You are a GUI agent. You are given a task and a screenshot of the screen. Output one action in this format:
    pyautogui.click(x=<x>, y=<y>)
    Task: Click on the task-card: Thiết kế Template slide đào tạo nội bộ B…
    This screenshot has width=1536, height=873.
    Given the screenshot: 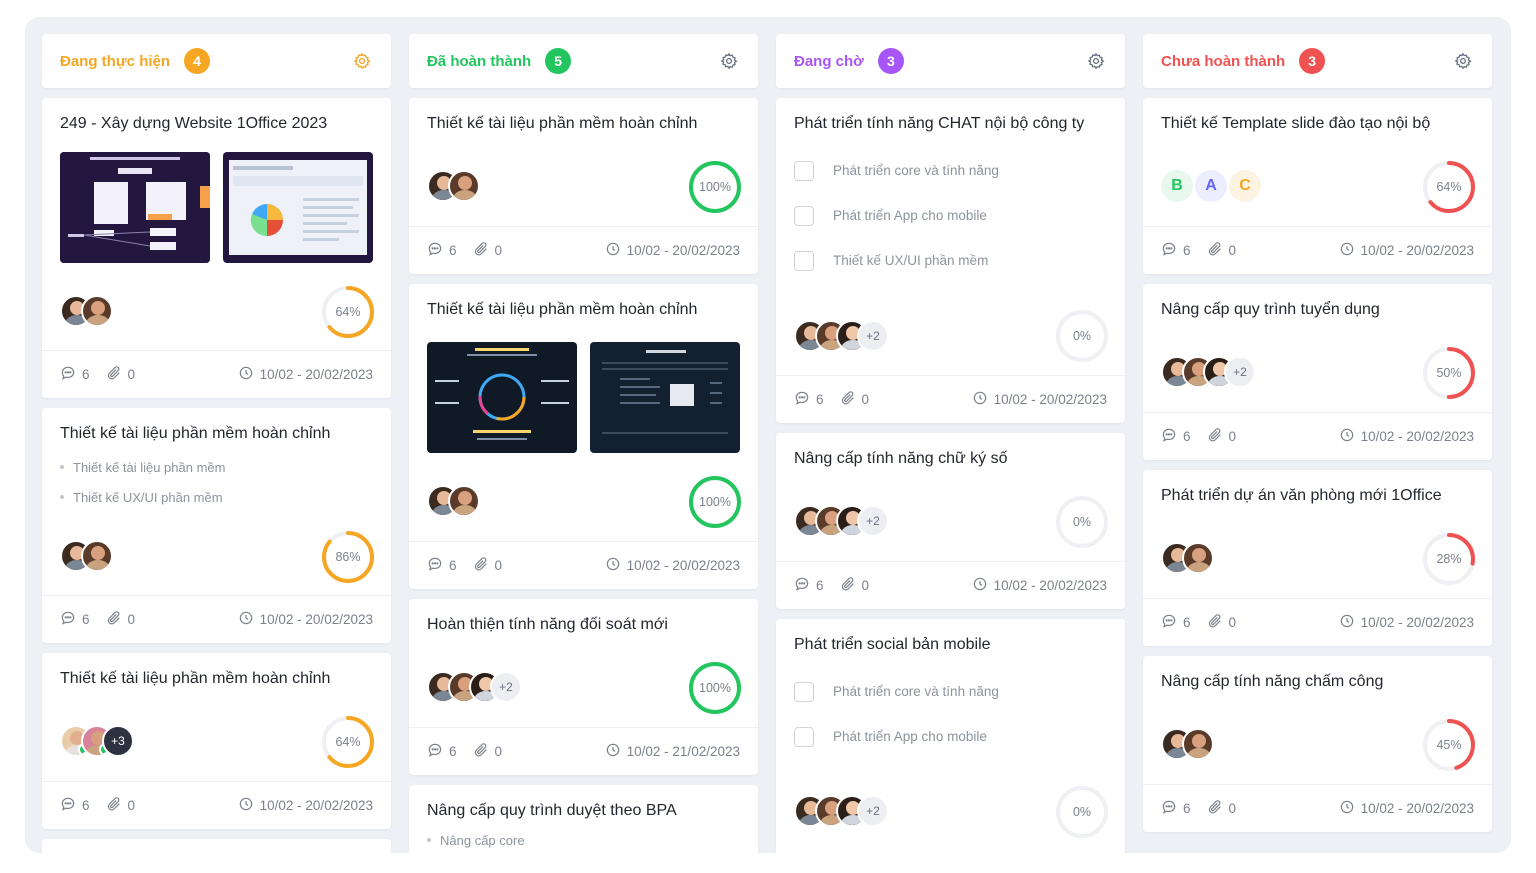 What is the action you would take?
    pyautogui.click(x=1317, y=186)
    